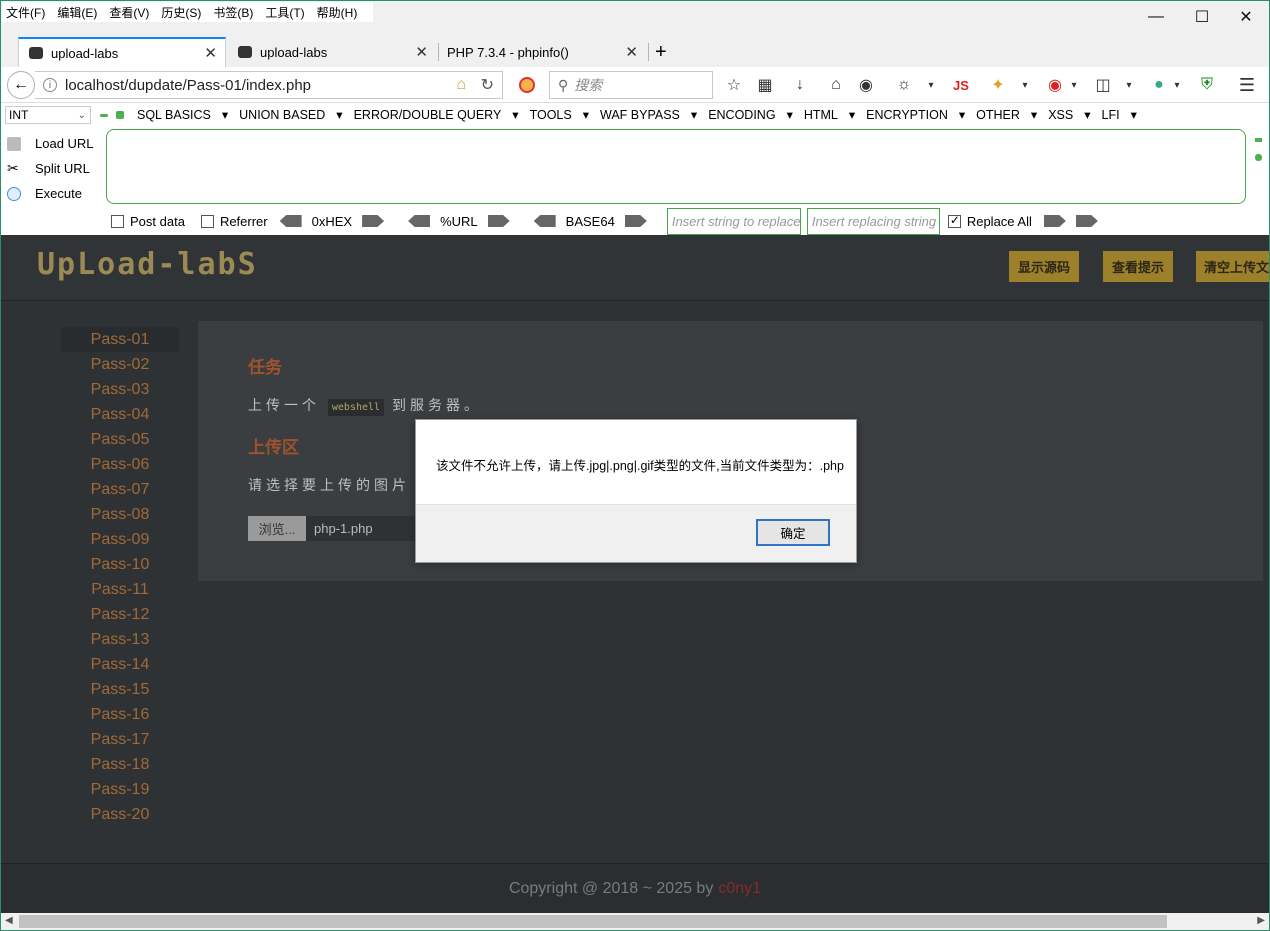 Image resolution: width=1270 pixels, height=931 pixels. I want to click on info-icon: i, so click(50, 85).